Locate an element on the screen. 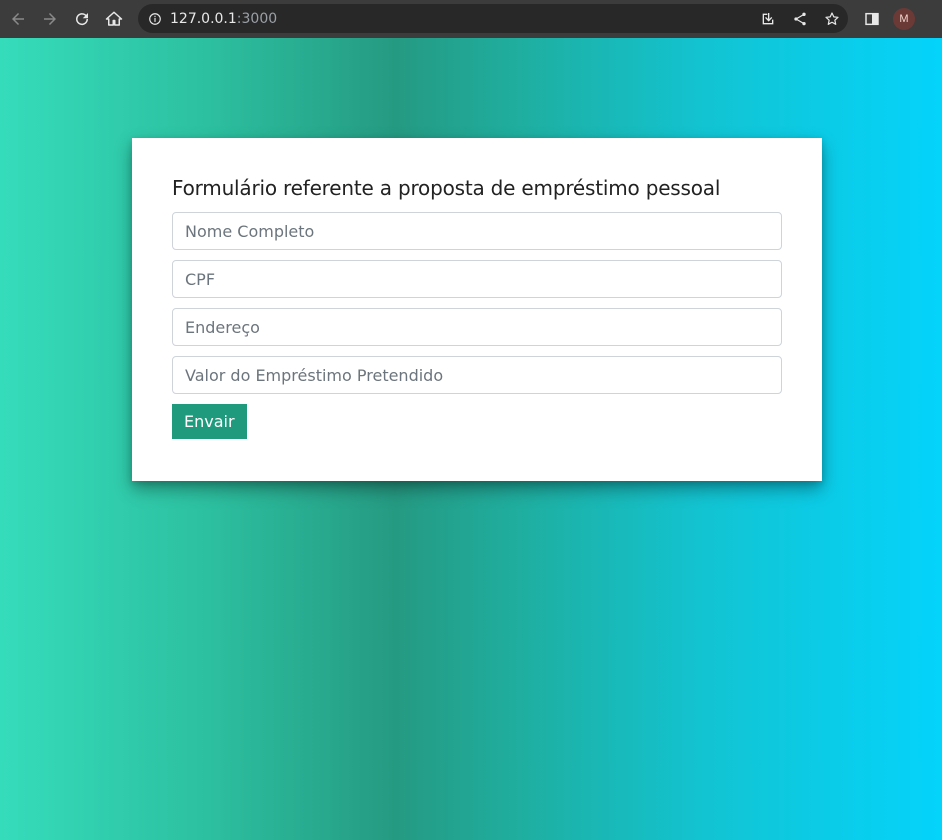 Image resolution: width=942 pixels, height=840 pixels. reload-button is located at coordinates (82, 19).